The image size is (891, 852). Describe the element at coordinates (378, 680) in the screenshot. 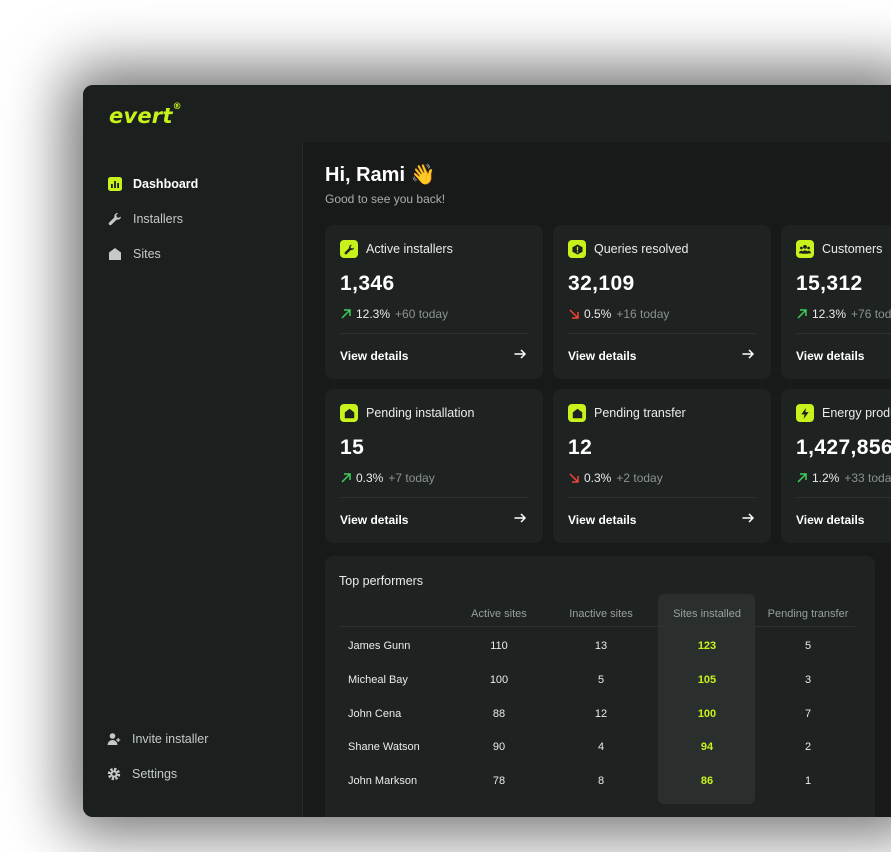

I see `performer-name: Micheal Bay` at that location.